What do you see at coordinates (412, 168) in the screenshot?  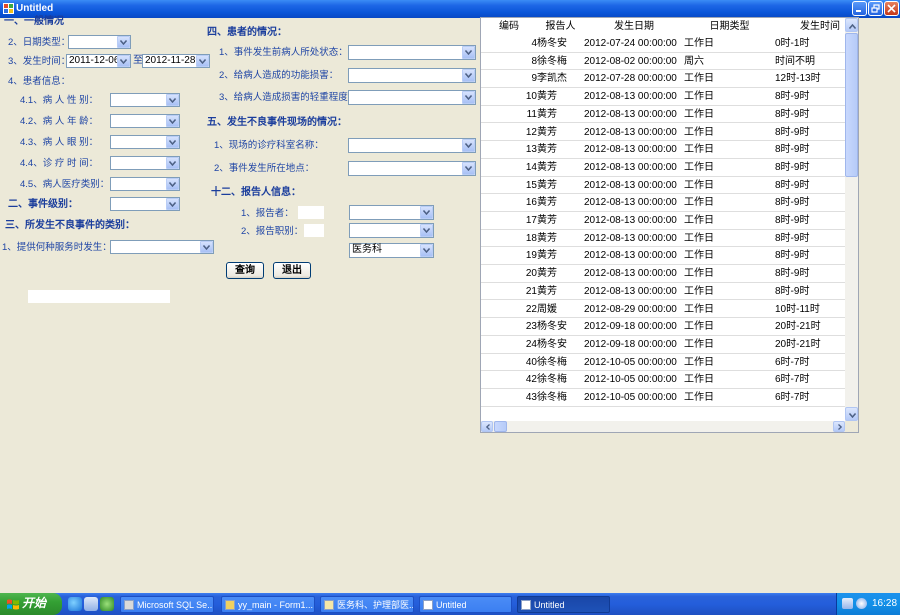 I see `event-location-combo` at bounding box center [412, 168].